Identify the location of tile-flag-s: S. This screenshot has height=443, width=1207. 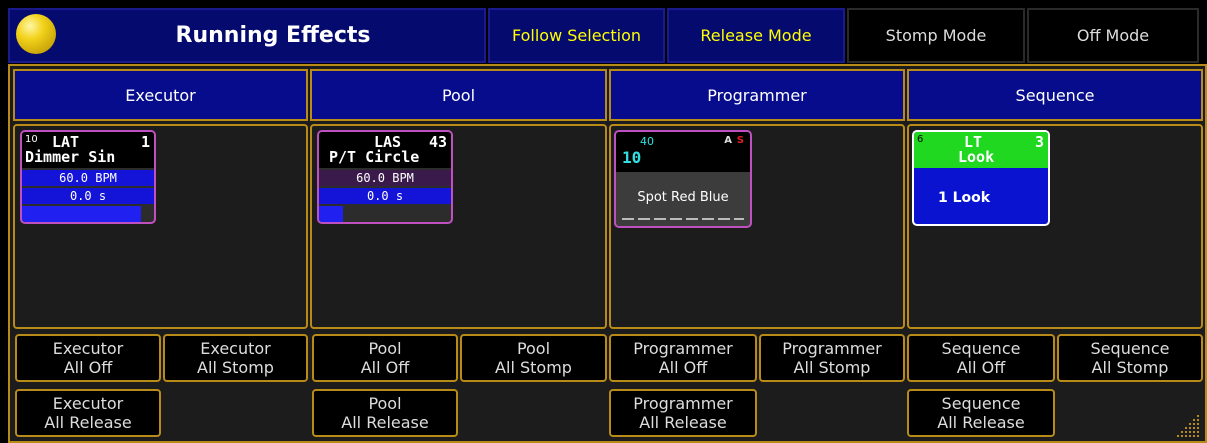
(740, 140).